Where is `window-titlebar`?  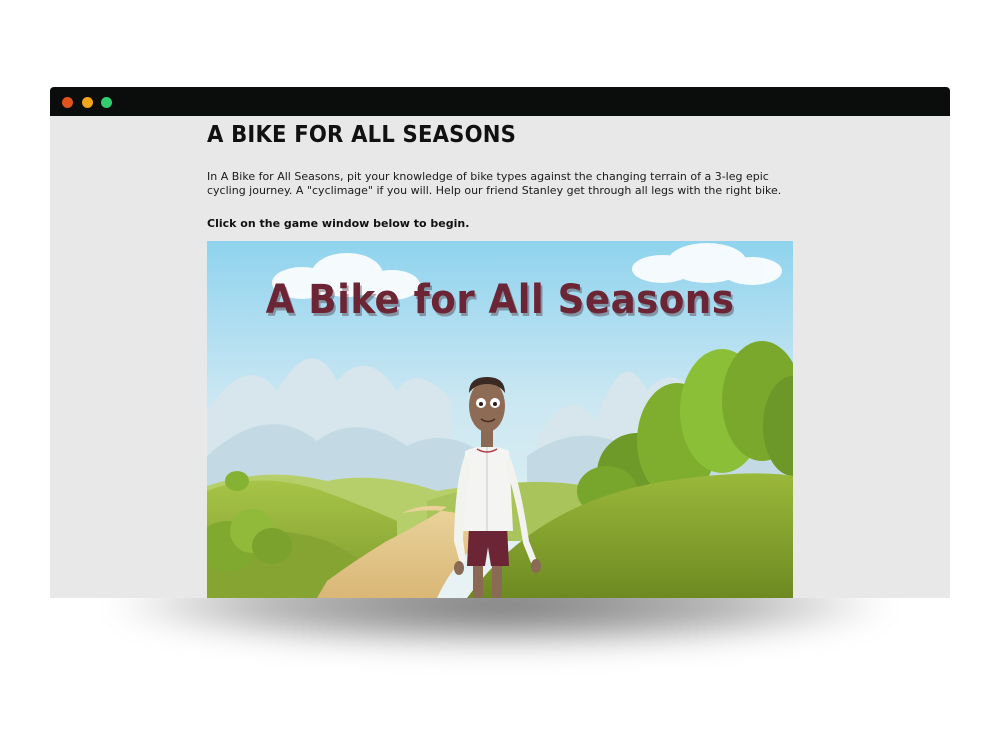
window-titlebar is located at coordinates (500, 101).